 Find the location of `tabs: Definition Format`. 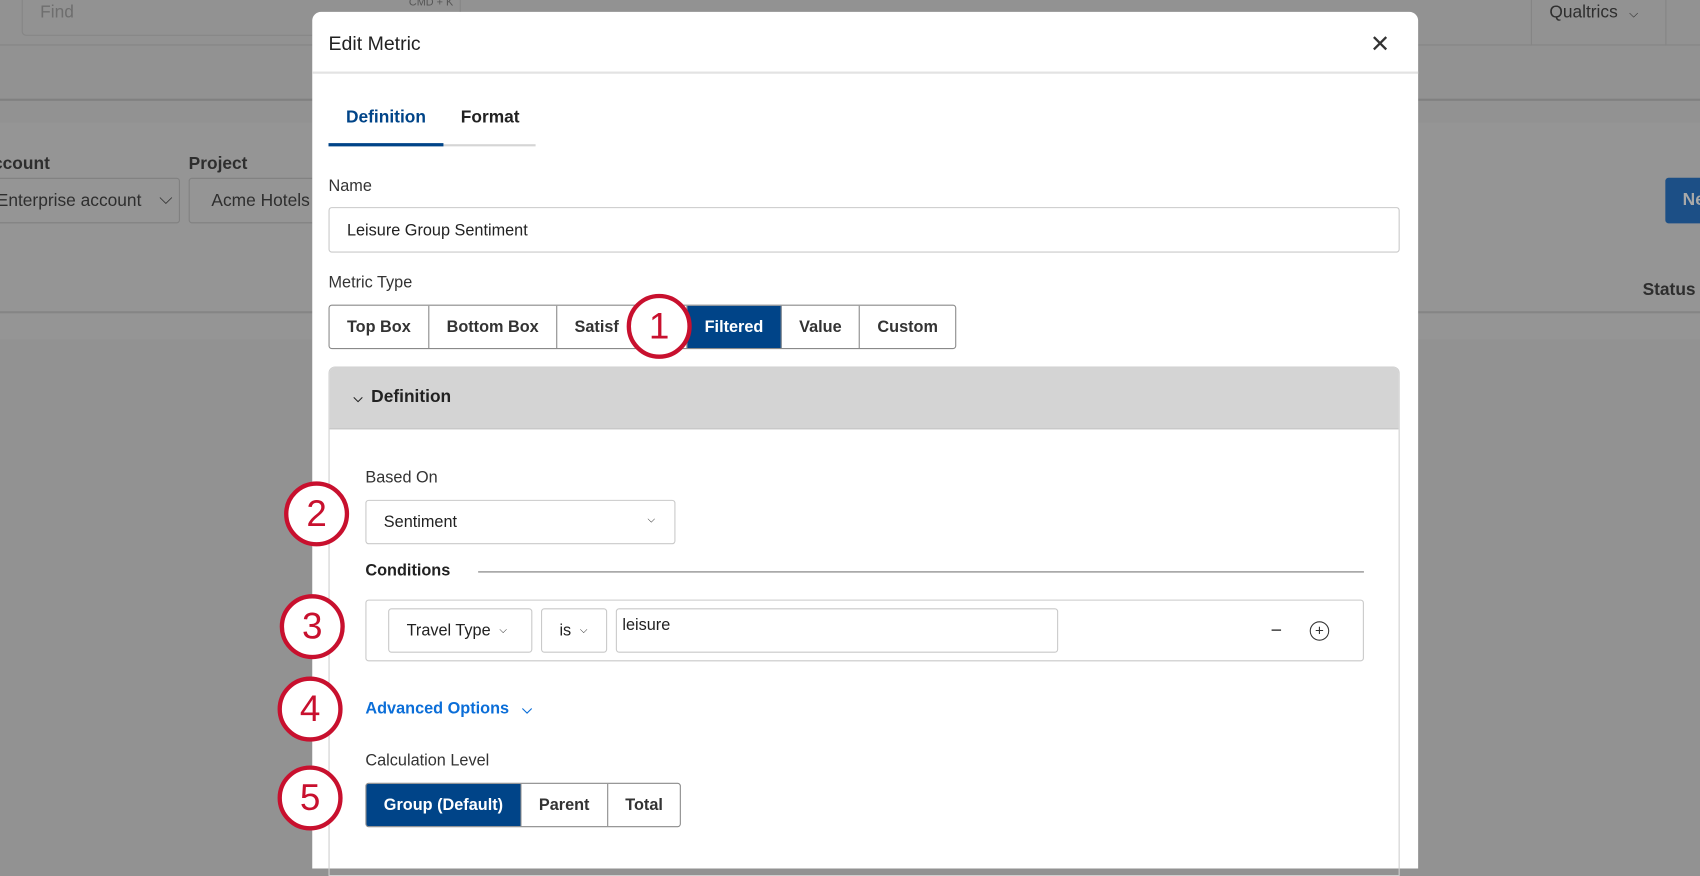

tabs: Definition Format is located at coordinates (432, 126).